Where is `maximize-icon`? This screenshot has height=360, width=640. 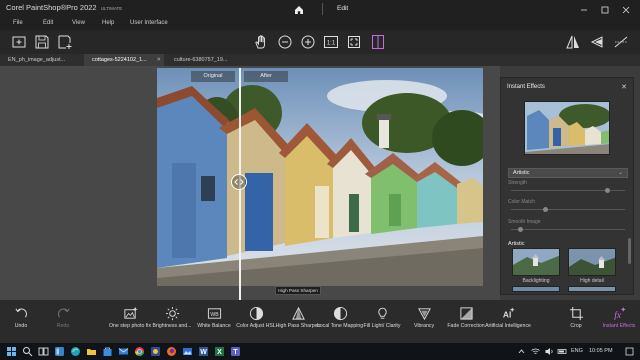 maximize-icon is located at coordinates (605, 9).